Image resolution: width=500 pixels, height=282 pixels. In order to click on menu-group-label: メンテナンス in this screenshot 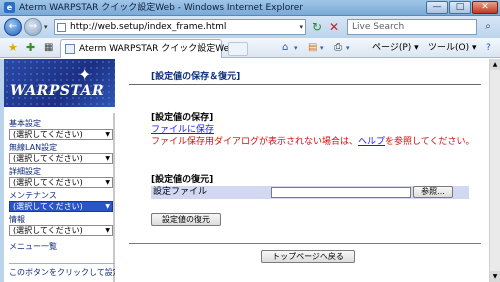, I will do `click(33, 195)`.